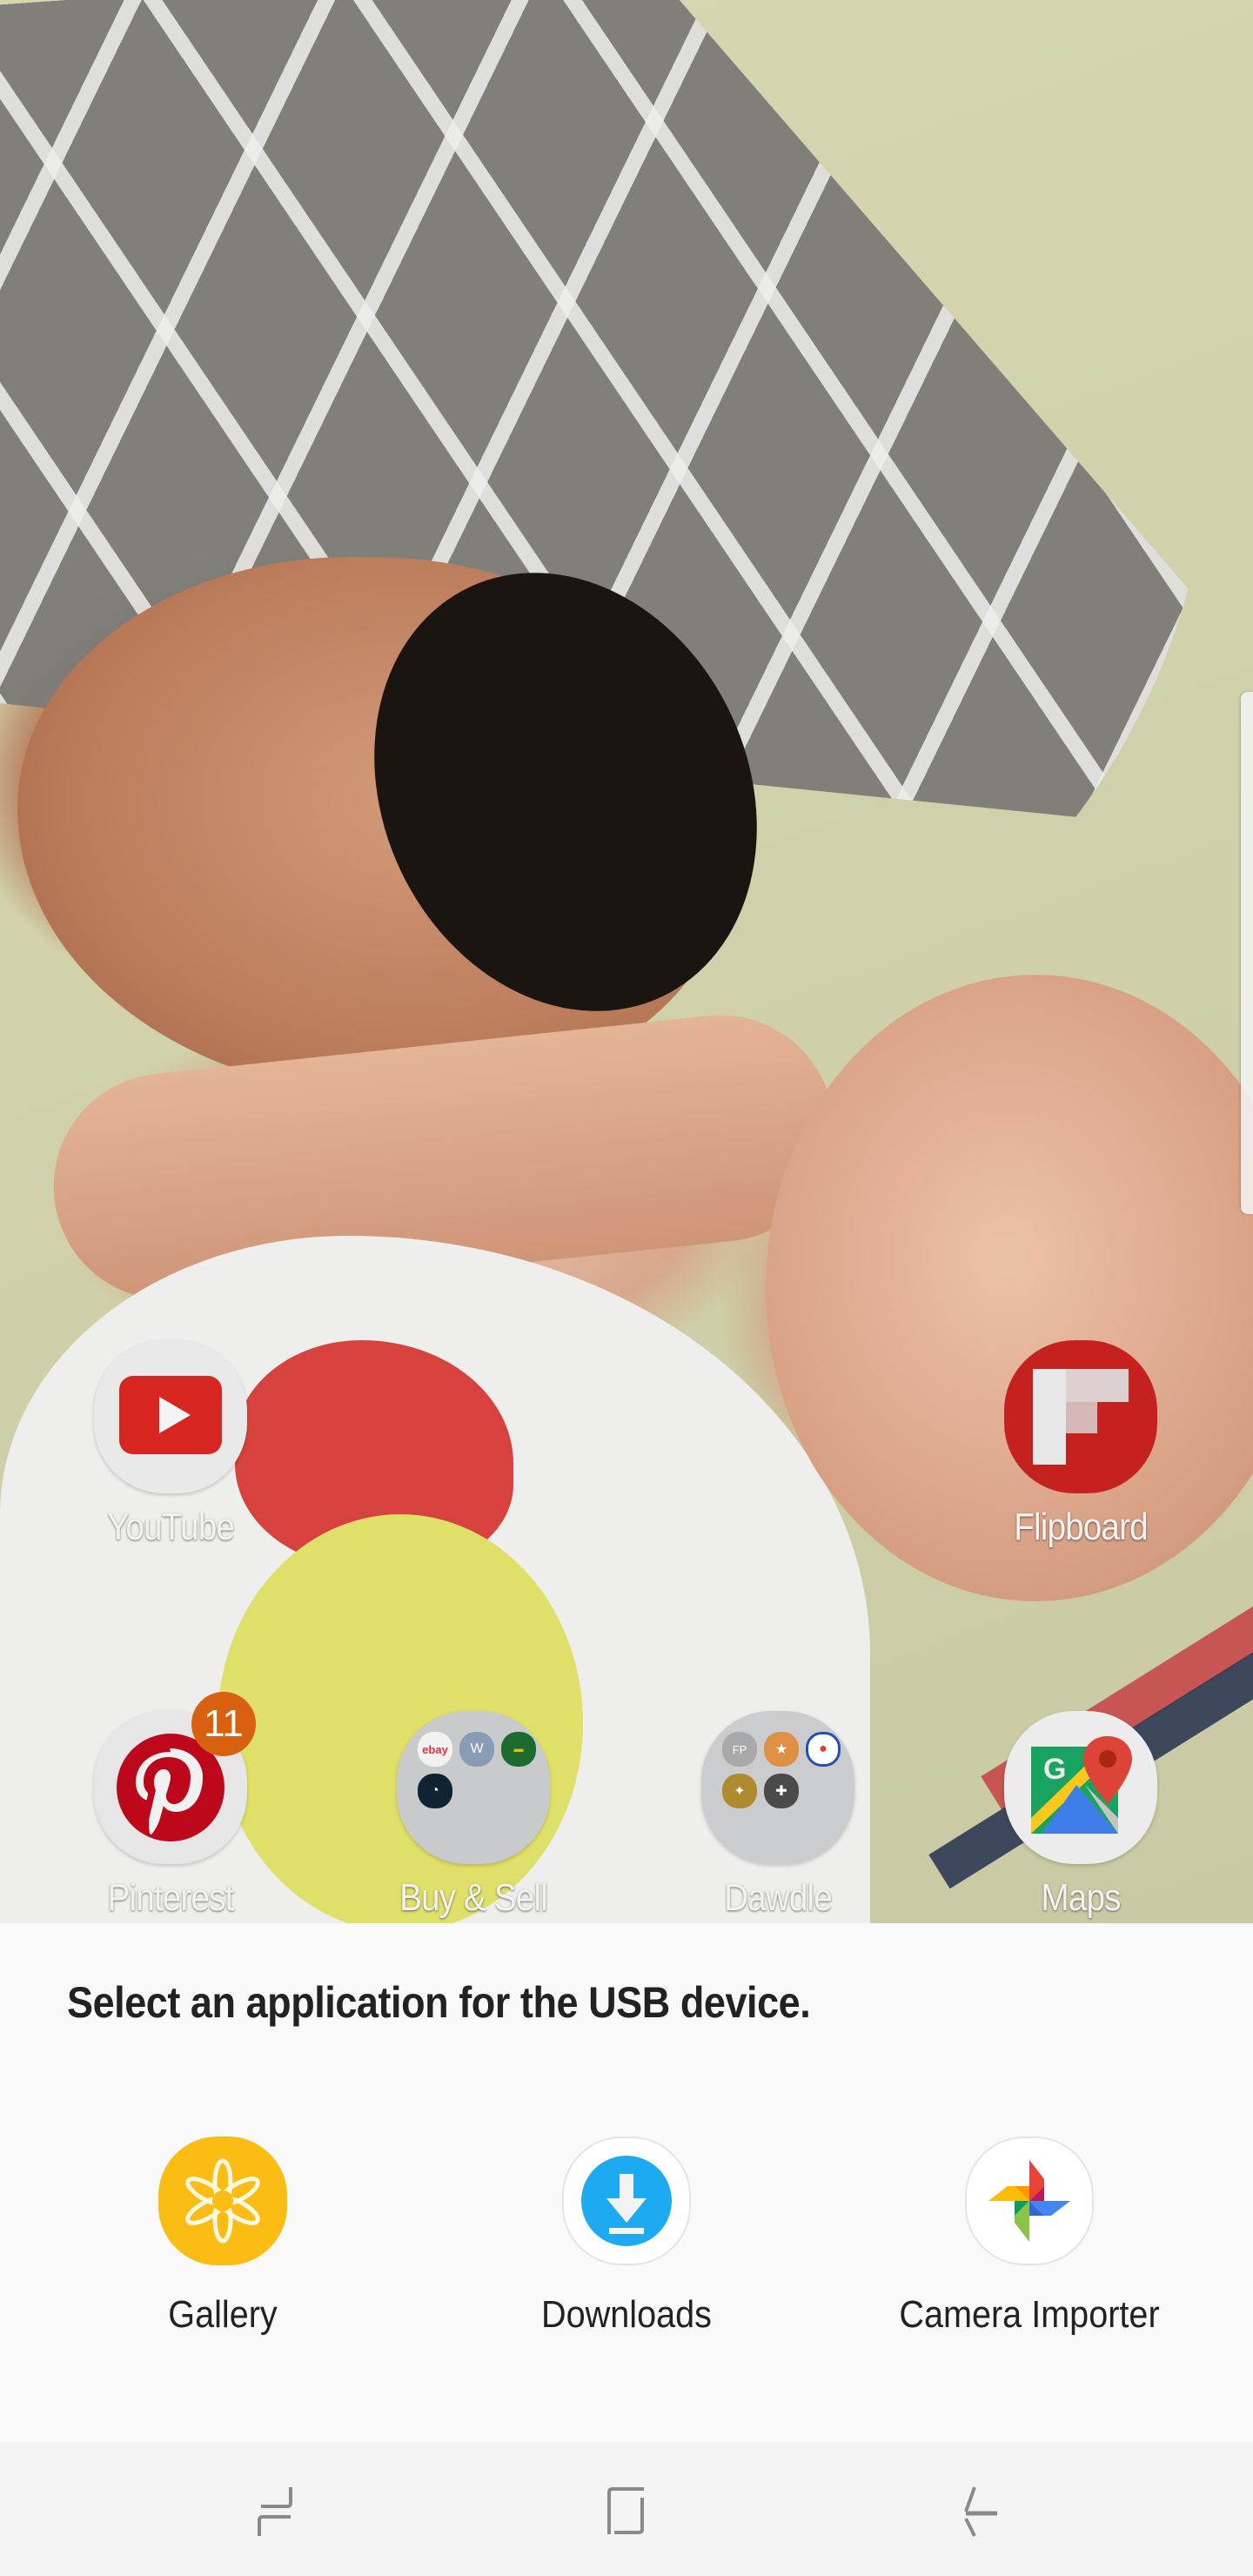 Image resolution: width=1253 pixels, height=2576 pixels. I want to click on folder-buy-sell: ebay W ▬ ◔ Buy & Sell, so click(473, 1815).